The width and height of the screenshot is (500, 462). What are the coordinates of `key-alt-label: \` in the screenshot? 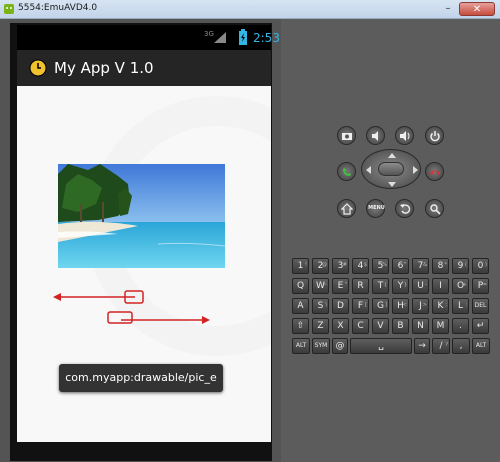 It's located at (326, 305).